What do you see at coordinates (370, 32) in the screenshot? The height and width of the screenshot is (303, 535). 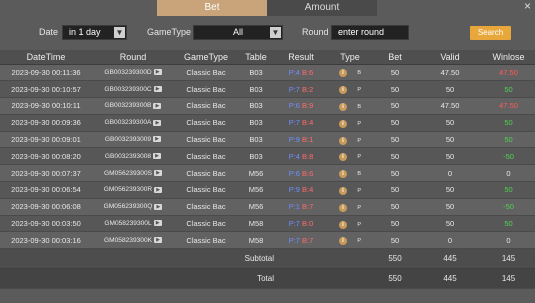 I see `round-input: enter round` at bounding box center [370, 32].